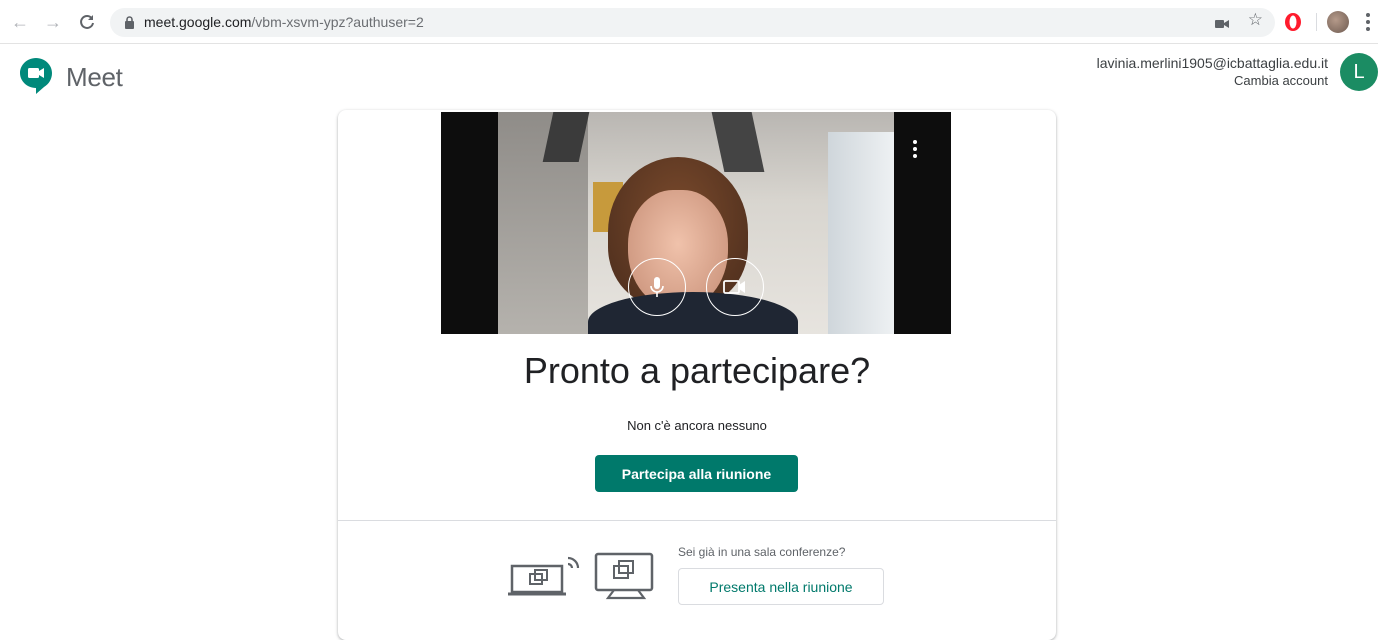 The height and width of the screenshot is (640, 1378). I want to click on camera-feed, so click(696, 223).